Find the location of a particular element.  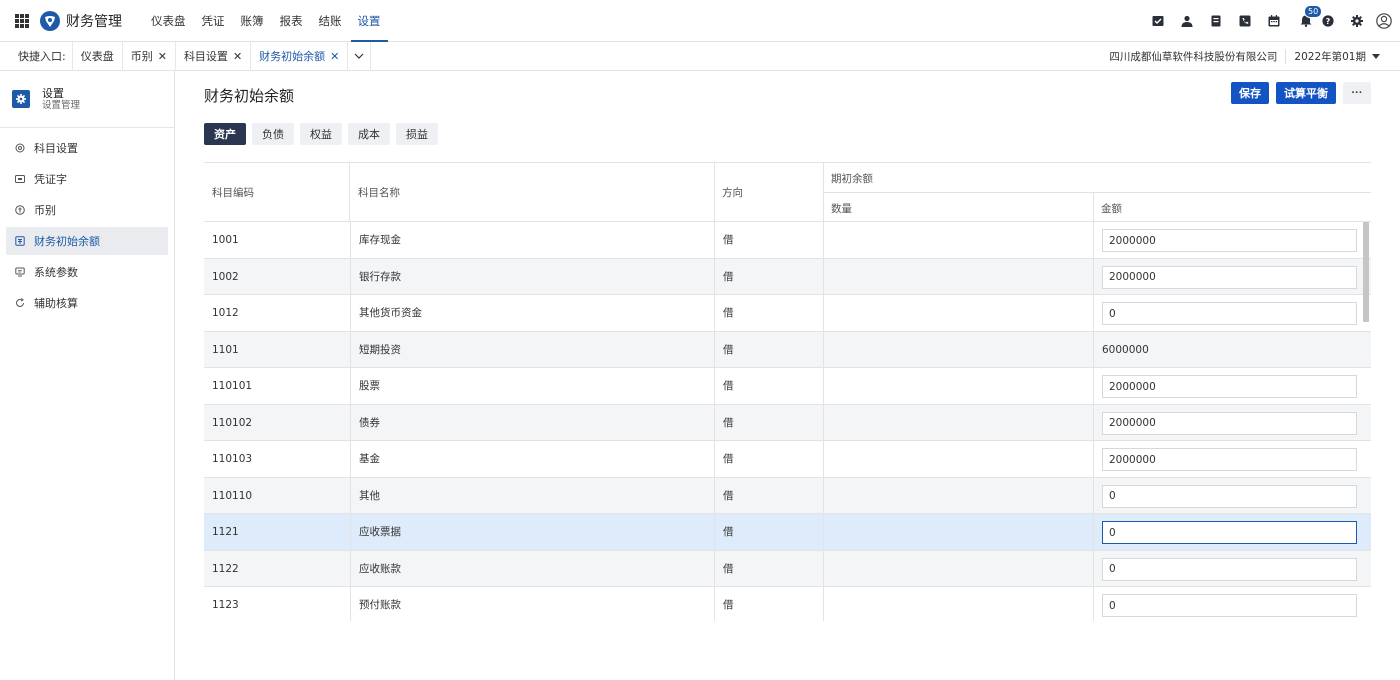

sidebar-item-0: 科目设置 is located at coordinates (87, 148).